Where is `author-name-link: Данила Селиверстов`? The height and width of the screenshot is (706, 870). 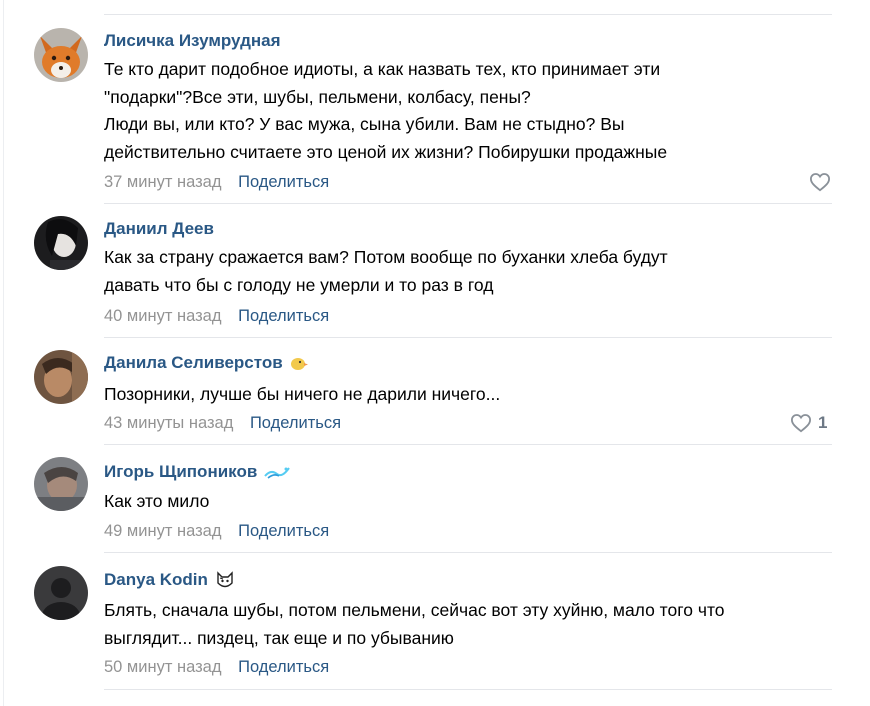
author-name-link: Данила Селиверстов is located at coordinates (193, 363).